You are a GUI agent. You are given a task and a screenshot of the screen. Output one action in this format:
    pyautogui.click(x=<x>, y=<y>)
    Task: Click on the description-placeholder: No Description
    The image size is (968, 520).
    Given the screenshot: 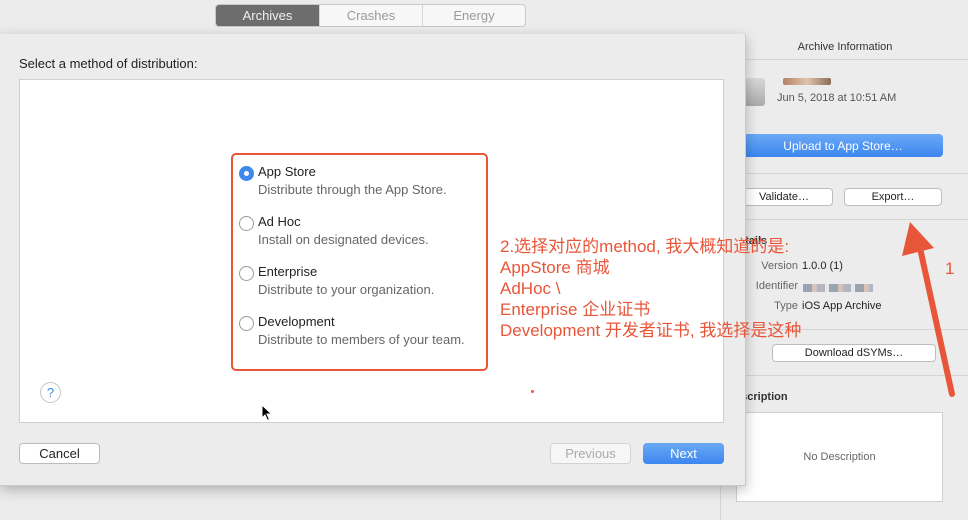 What is the action you would take?
    pyautogui.click(x=839, y=457)
    